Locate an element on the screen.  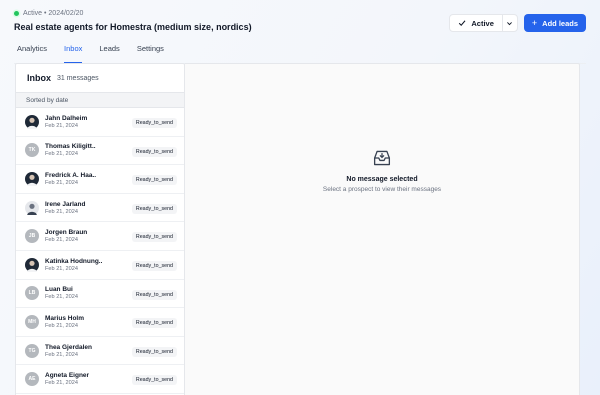
prospect-name: Marius Holm is located at coordinates (65, 318).